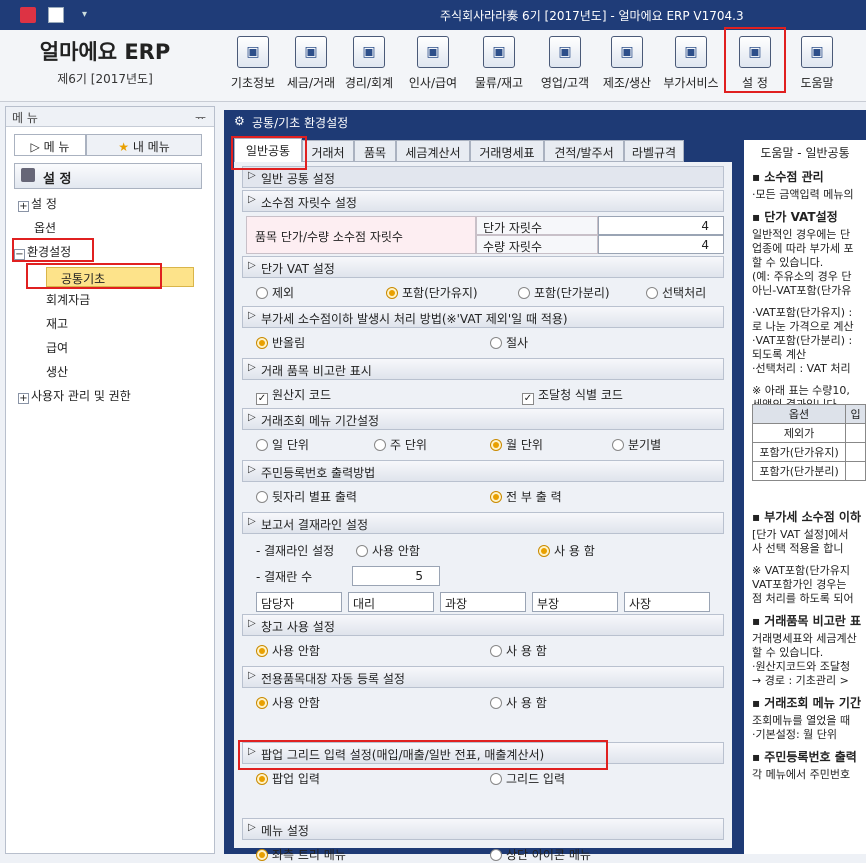 The image size is (866, 863). Describe the element at coordinates (676, 292) in the screenshot. I see `r-vat-option-3: 선택처리` at that location.